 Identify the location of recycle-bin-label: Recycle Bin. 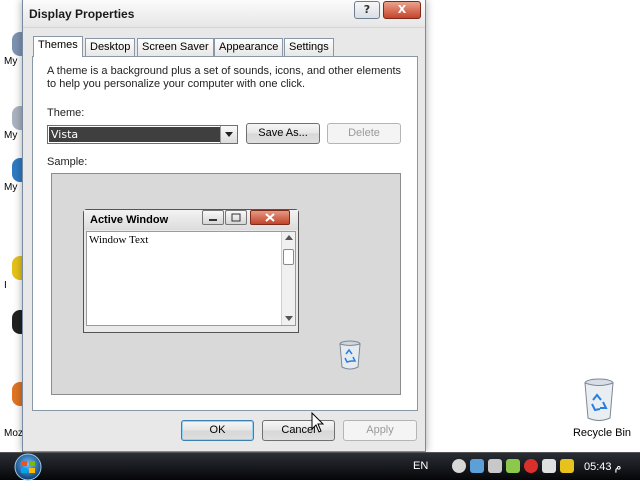
(602, 433).